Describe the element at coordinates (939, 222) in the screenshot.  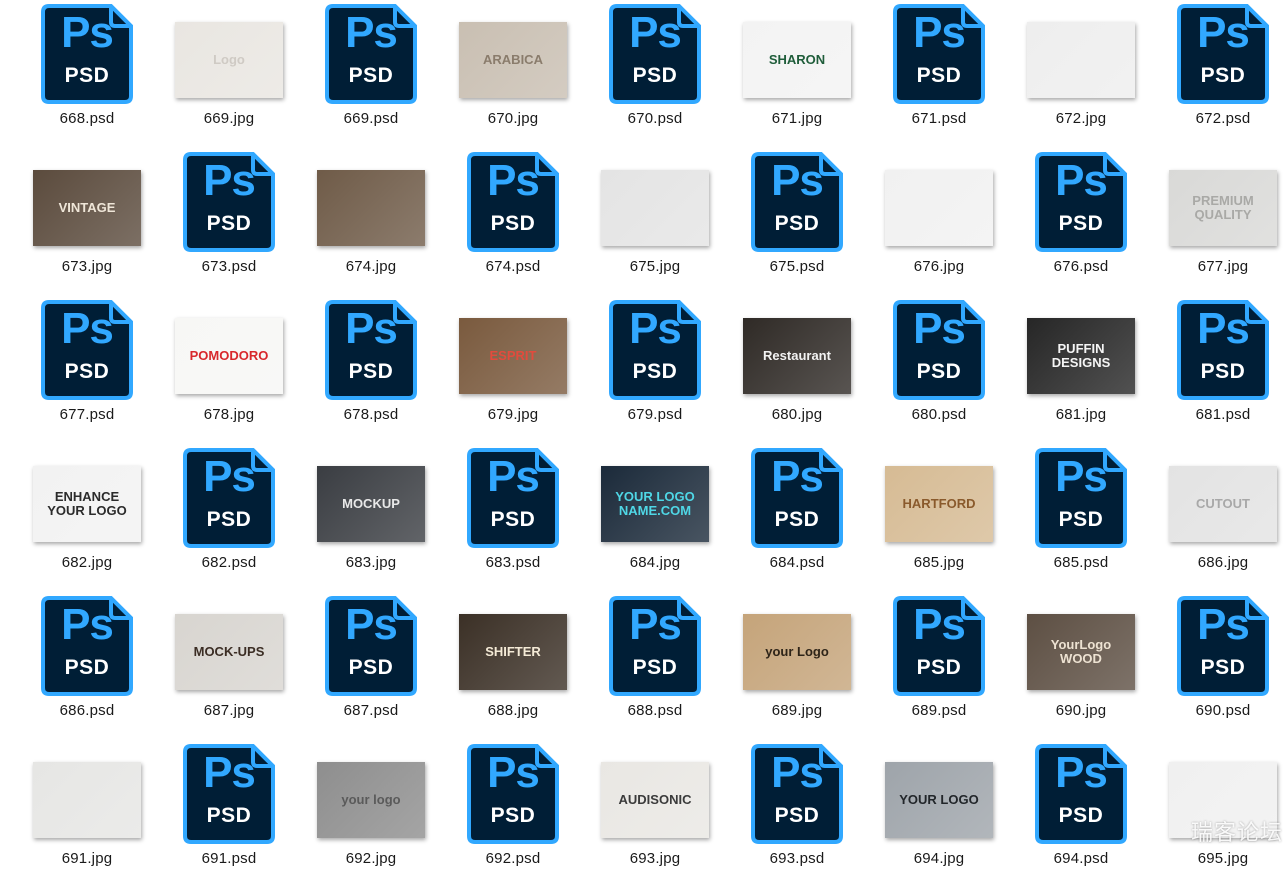
I see `file-item: 676.jpg` at that location.